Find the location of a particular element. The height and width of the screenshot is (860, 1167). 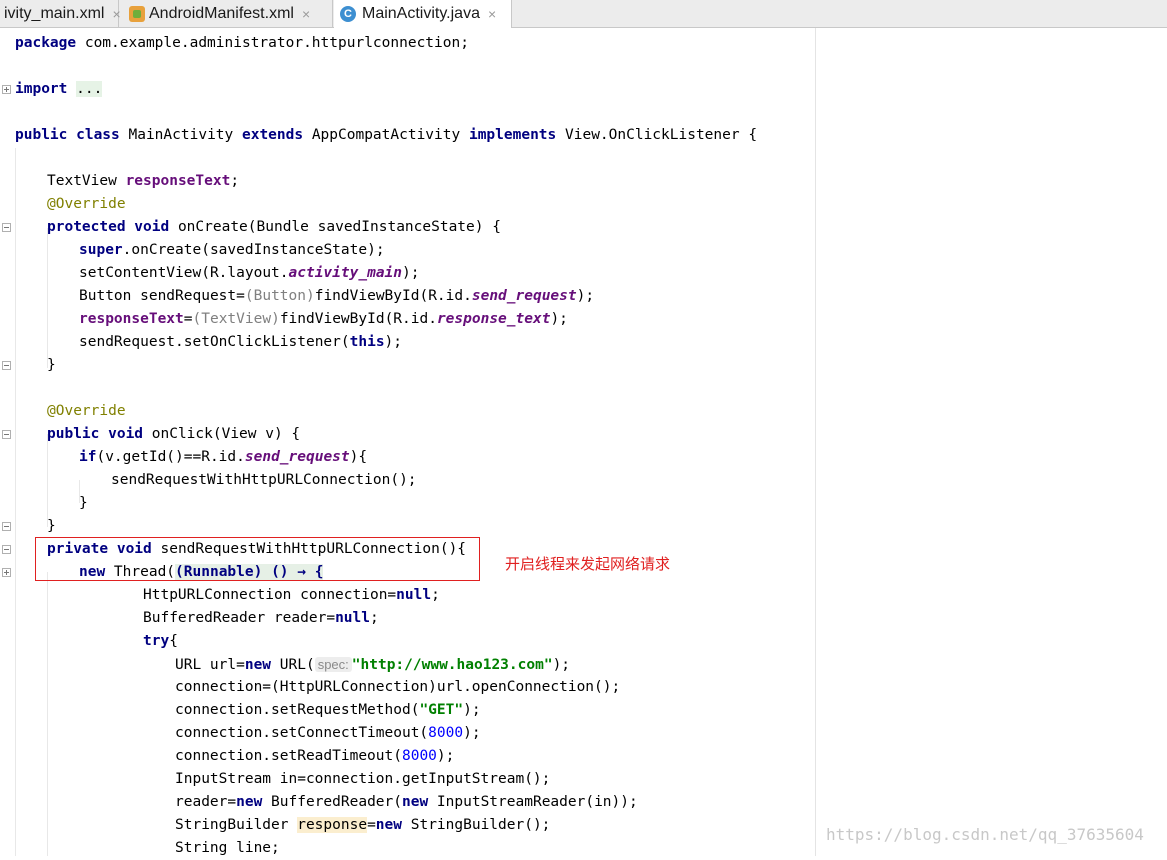

code-text: HttpURLConnection connection= is located at coordinates (270, 595).